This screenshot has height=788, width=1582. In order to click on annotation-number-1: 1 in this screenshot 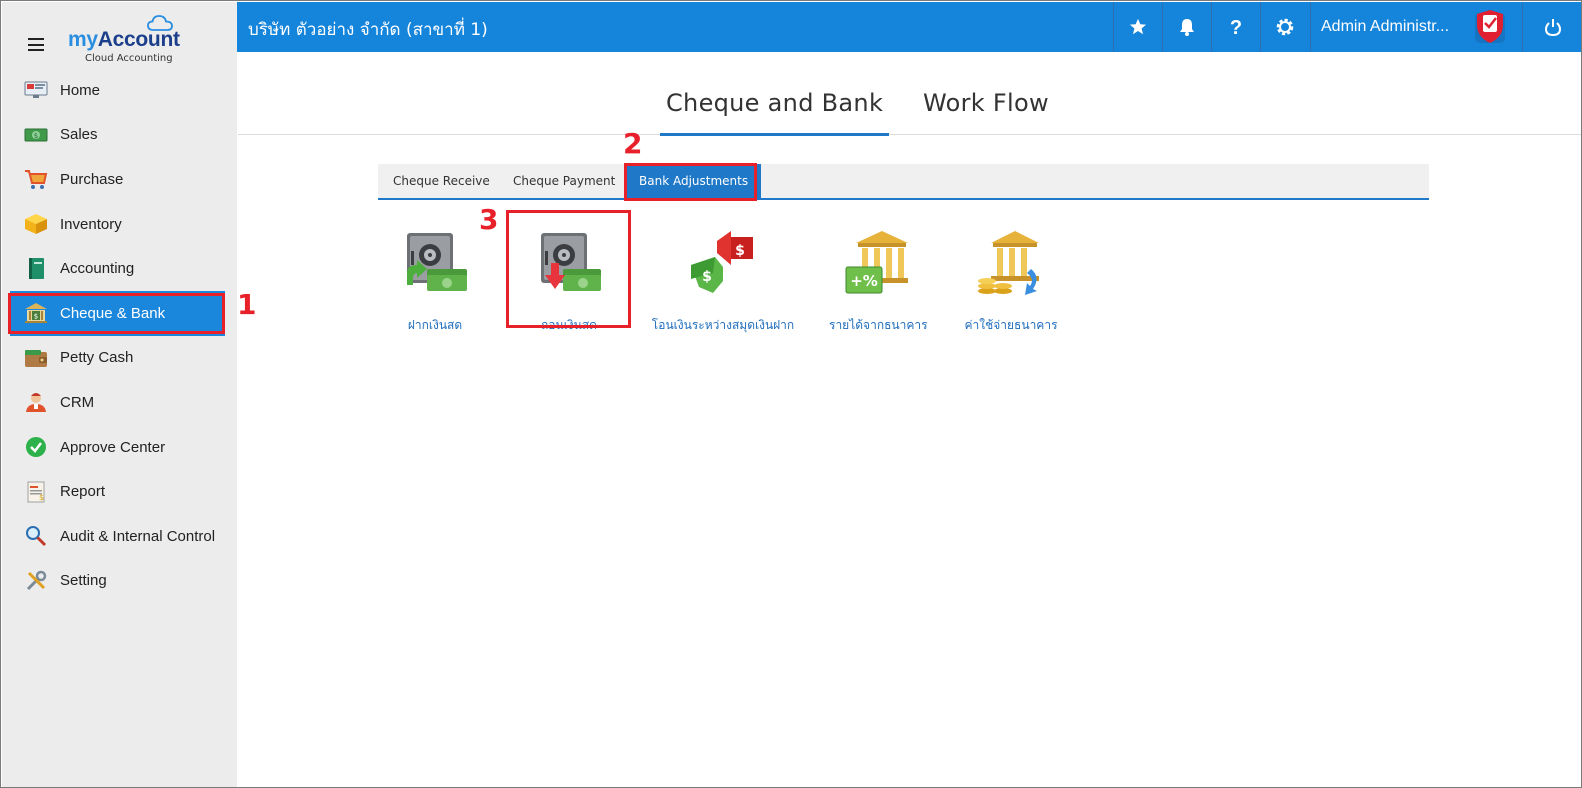, I will do `click(247, 304)`.